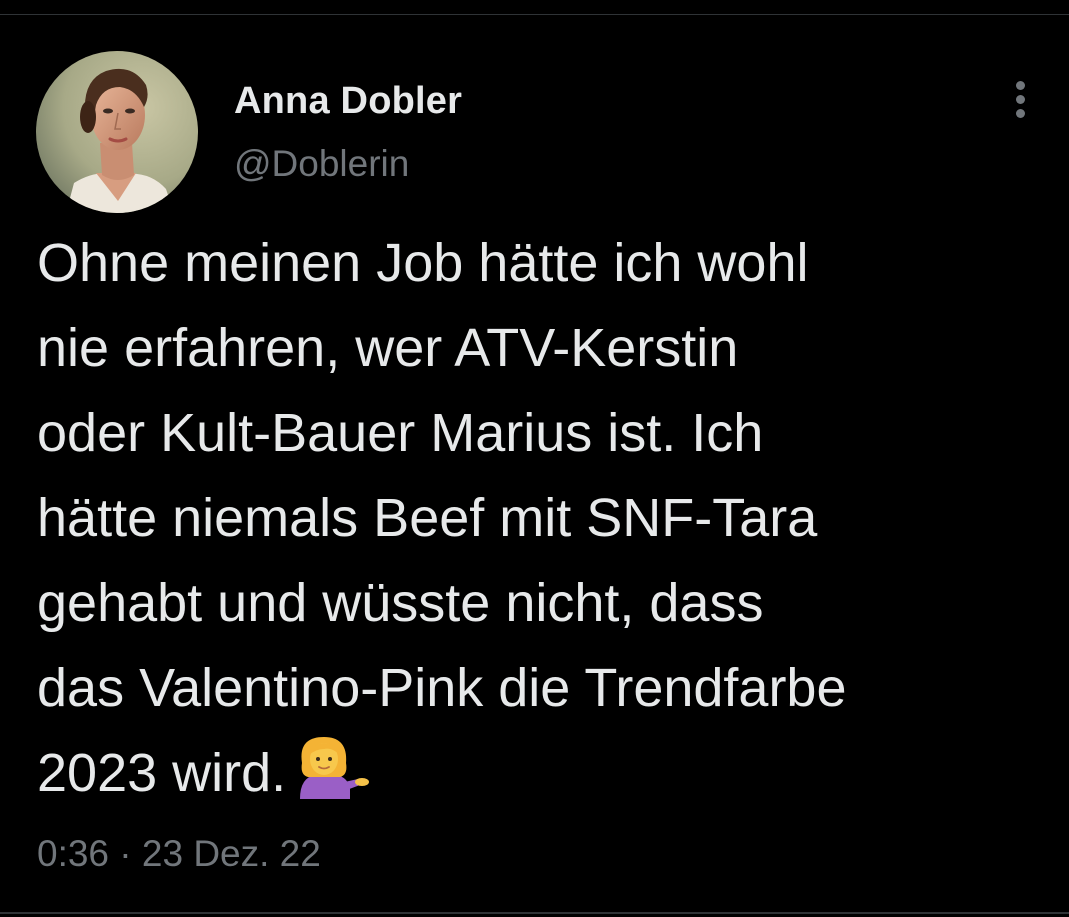 The height and width of the screenshot is (917, 1069). Describe the element at coordinates (348, 101) in the screenshot. I see `author-display-name: Anna Dobler` at that location.